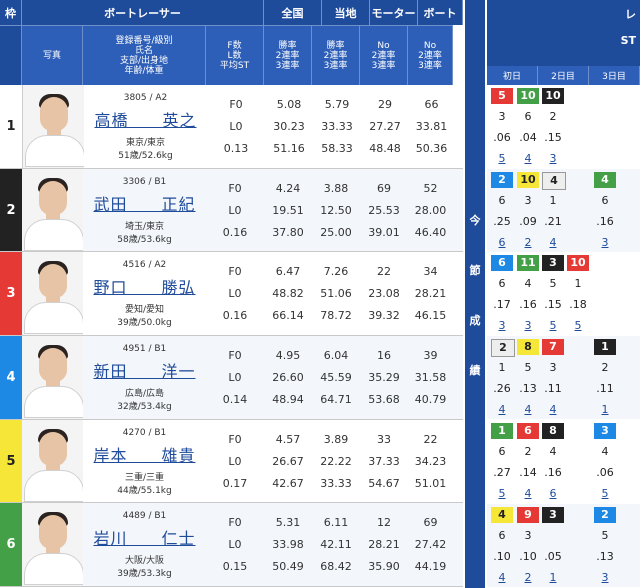 The image size is (640, 588). What do you see at coordinates (528, 472) in the screenshot?
I see `st-value: .14` at bounding box center [528, 472].